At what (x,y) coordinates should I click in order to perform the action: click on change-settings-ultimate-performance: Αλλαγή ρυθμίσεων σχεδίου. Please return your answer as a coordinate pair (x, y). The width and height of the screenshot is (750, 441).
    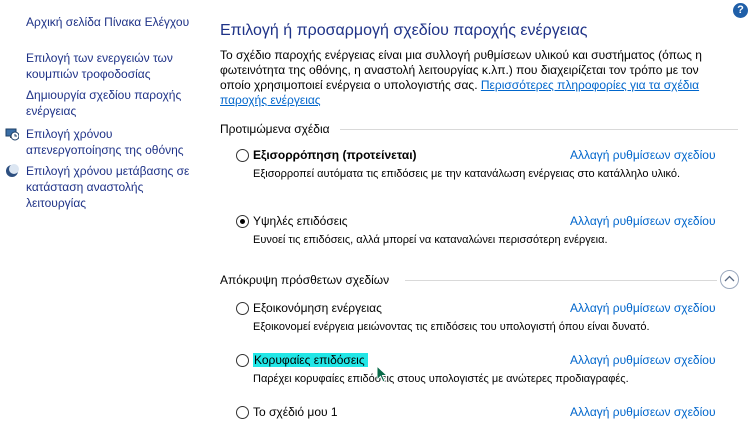
    Looking at the image, I should click on (643, 360).